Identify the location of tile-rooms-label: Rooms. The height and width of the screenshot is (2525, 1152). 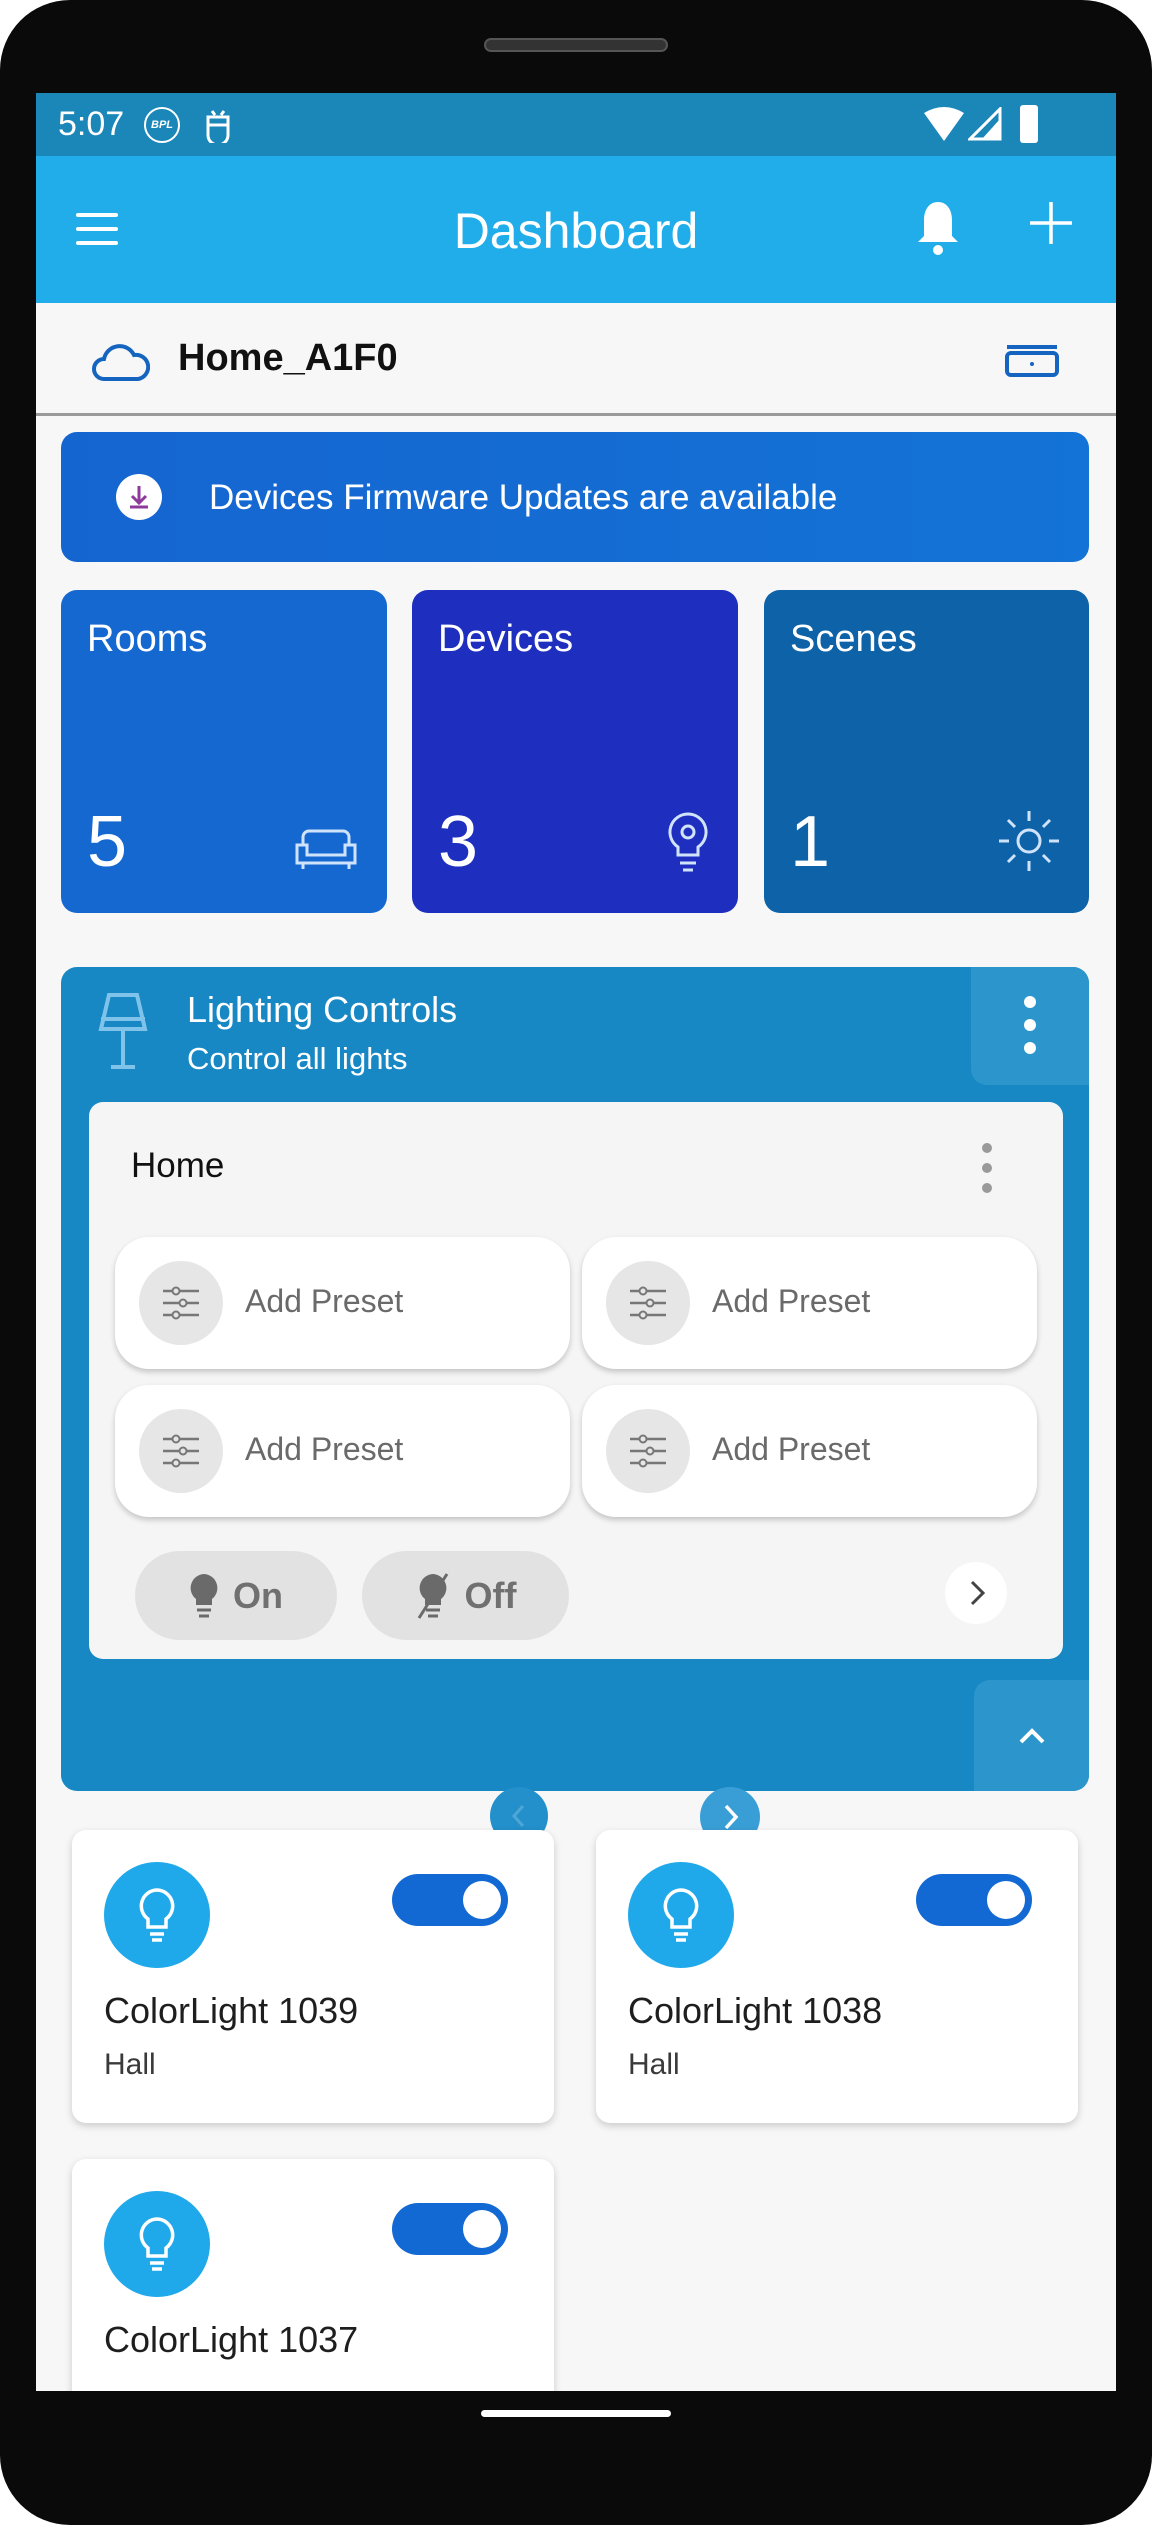
(147, 639).